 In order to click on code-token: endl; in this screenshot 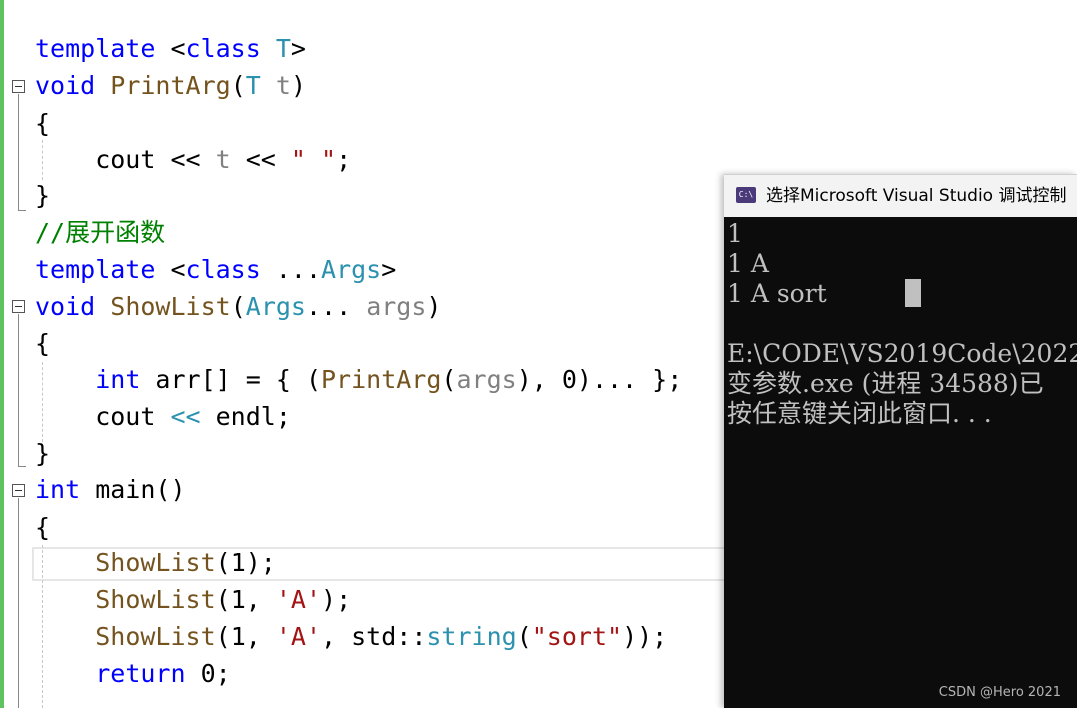, I will do `click(245, 416)`.